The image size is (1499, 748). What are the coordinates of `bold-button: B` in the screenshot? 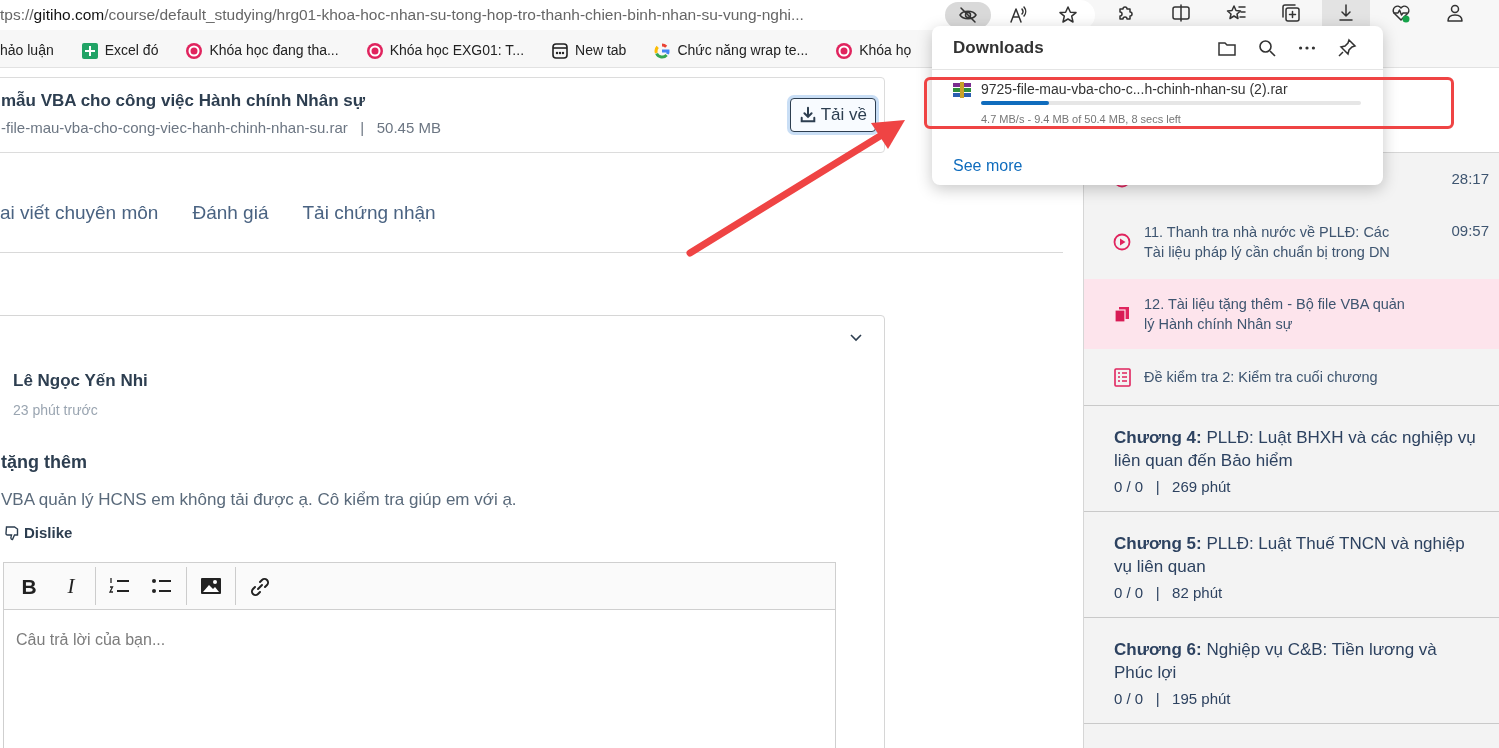 It's located at (29, 586).